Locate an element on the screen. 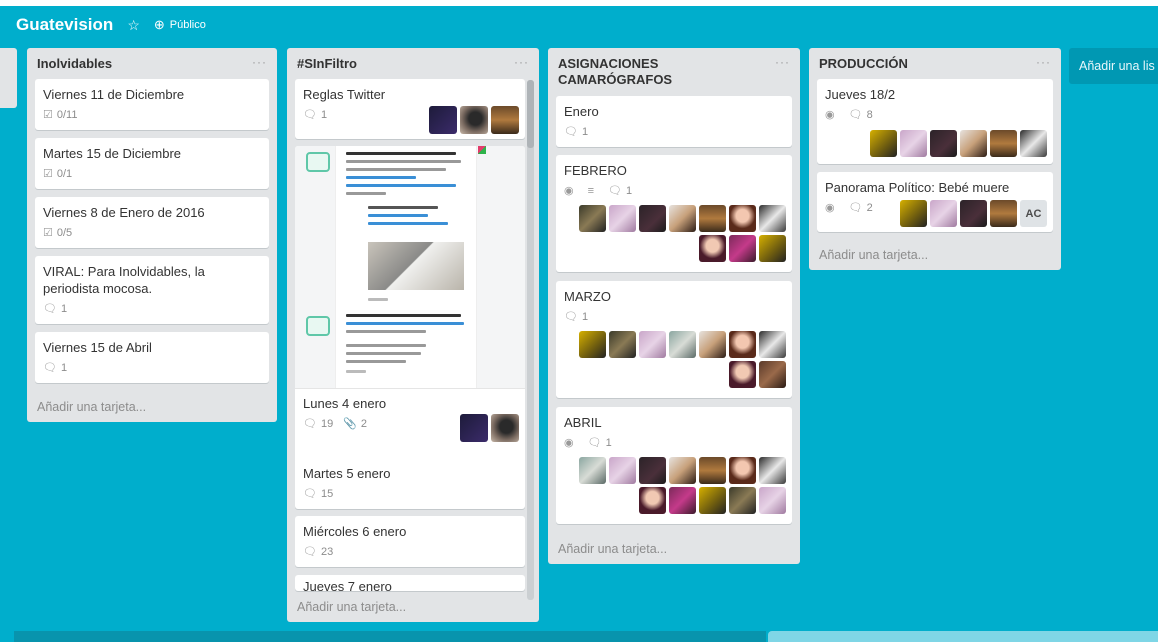  card-jueves-18-2: Jueves 18/2 ◉ 🗨 8 is located at coordinates (935, 121).